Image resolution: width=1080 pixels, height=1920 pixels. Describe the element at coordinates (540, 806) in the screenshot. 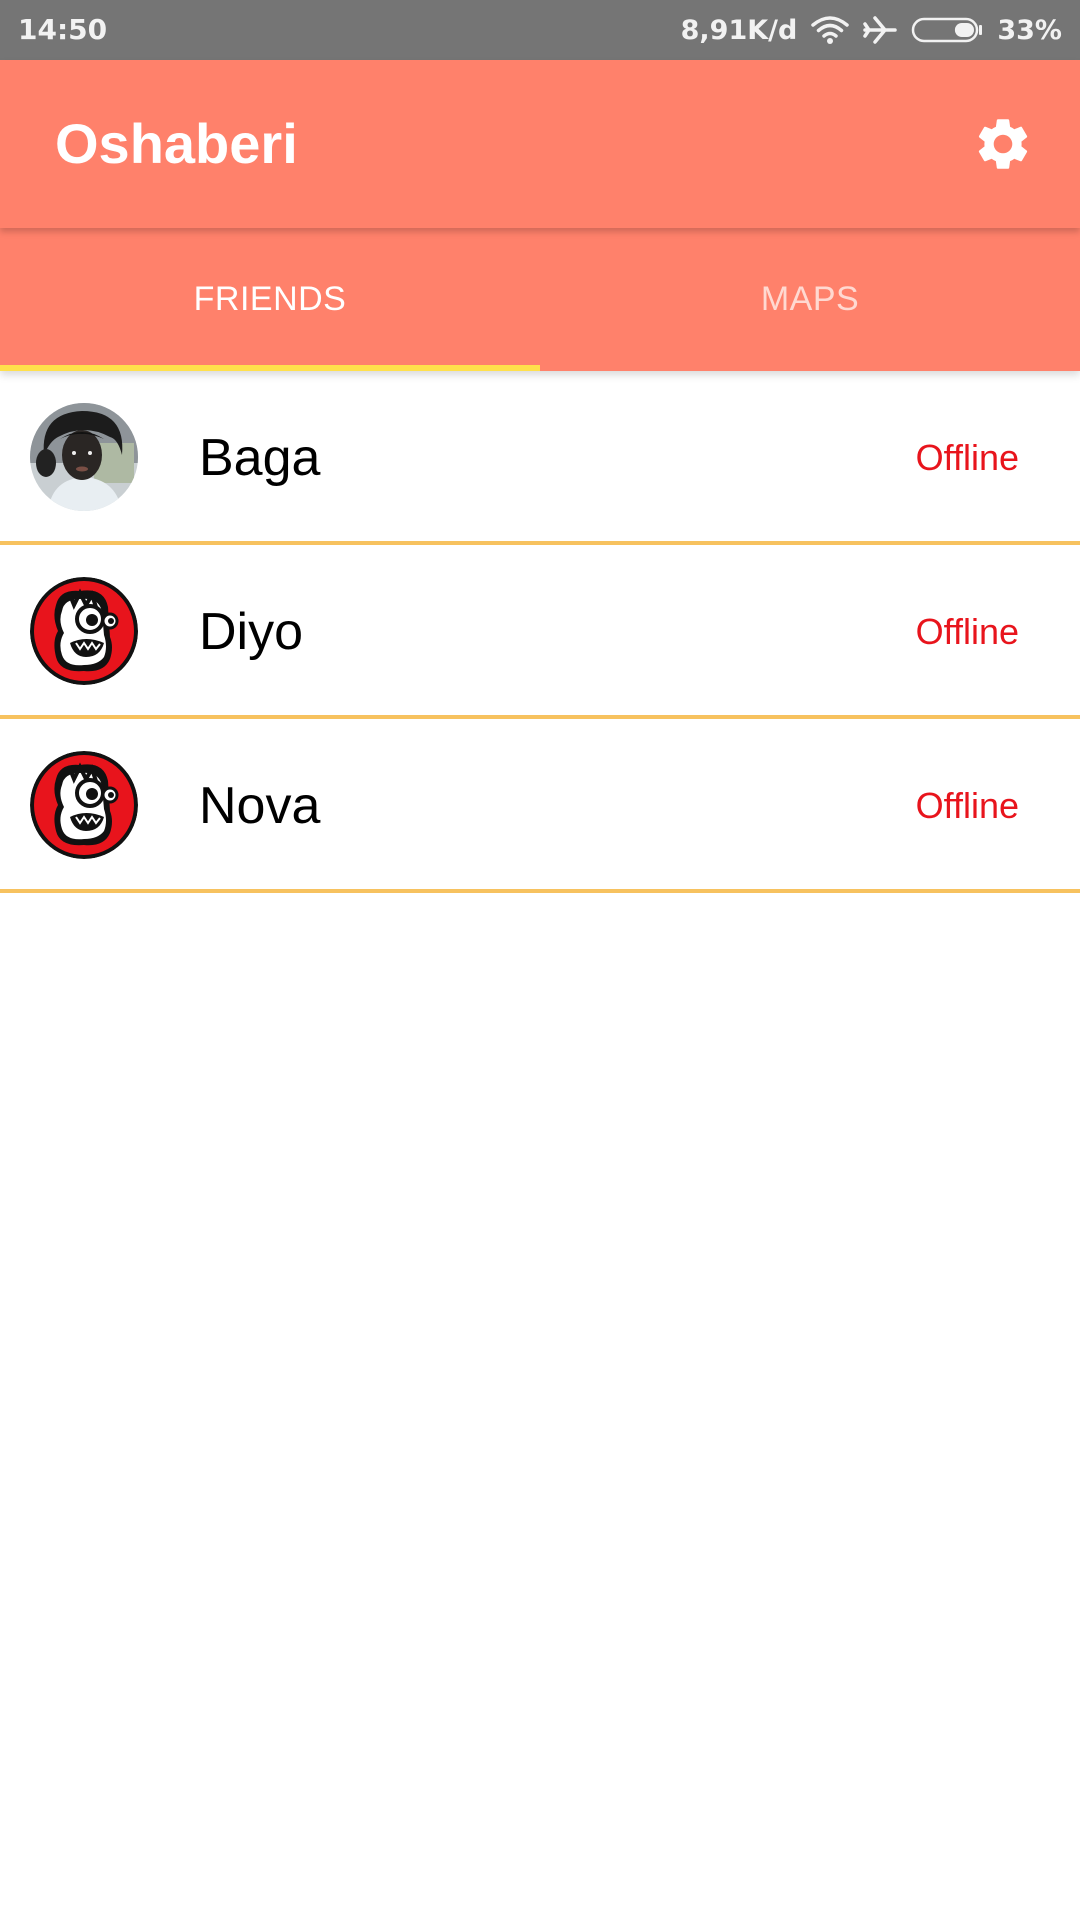

I see `friend-row-nova: Nova Offline` at that location.